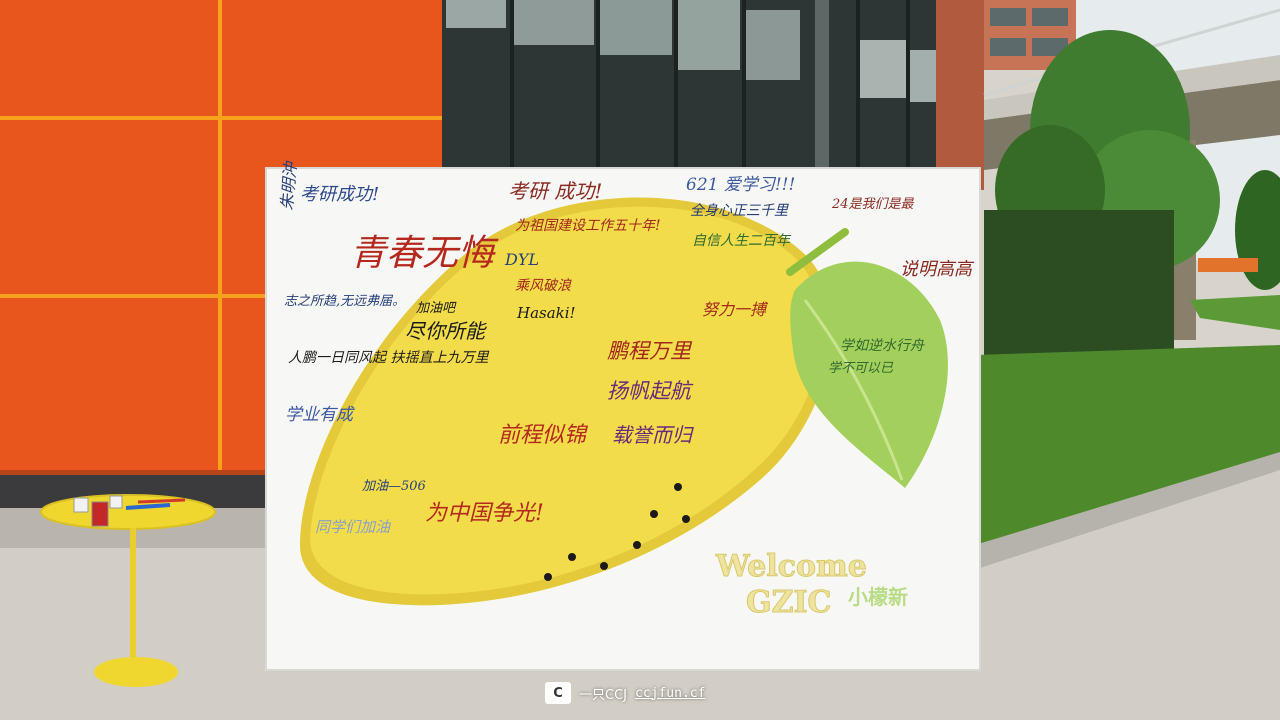 This screenshot has width=1280, height=720. What do you see at coordinates (521, 259) in the screenshot?
I see `handwriting-note: DYL` at bounding box center [521, 259].